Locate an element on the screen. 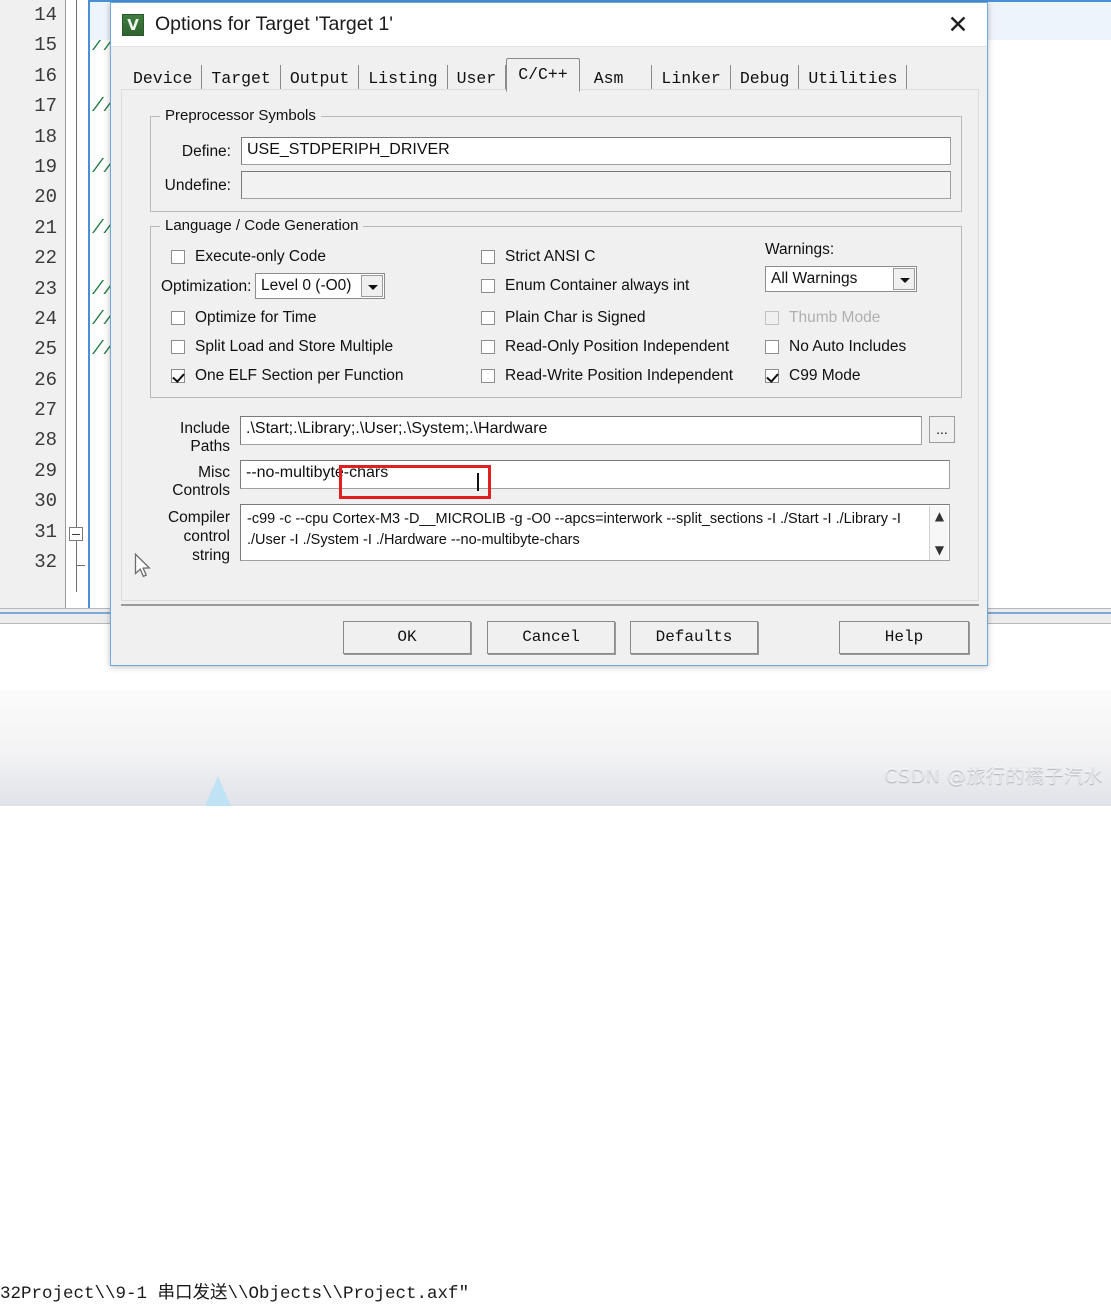  checkbox-split-load-store is located at coordinates (178, 347).